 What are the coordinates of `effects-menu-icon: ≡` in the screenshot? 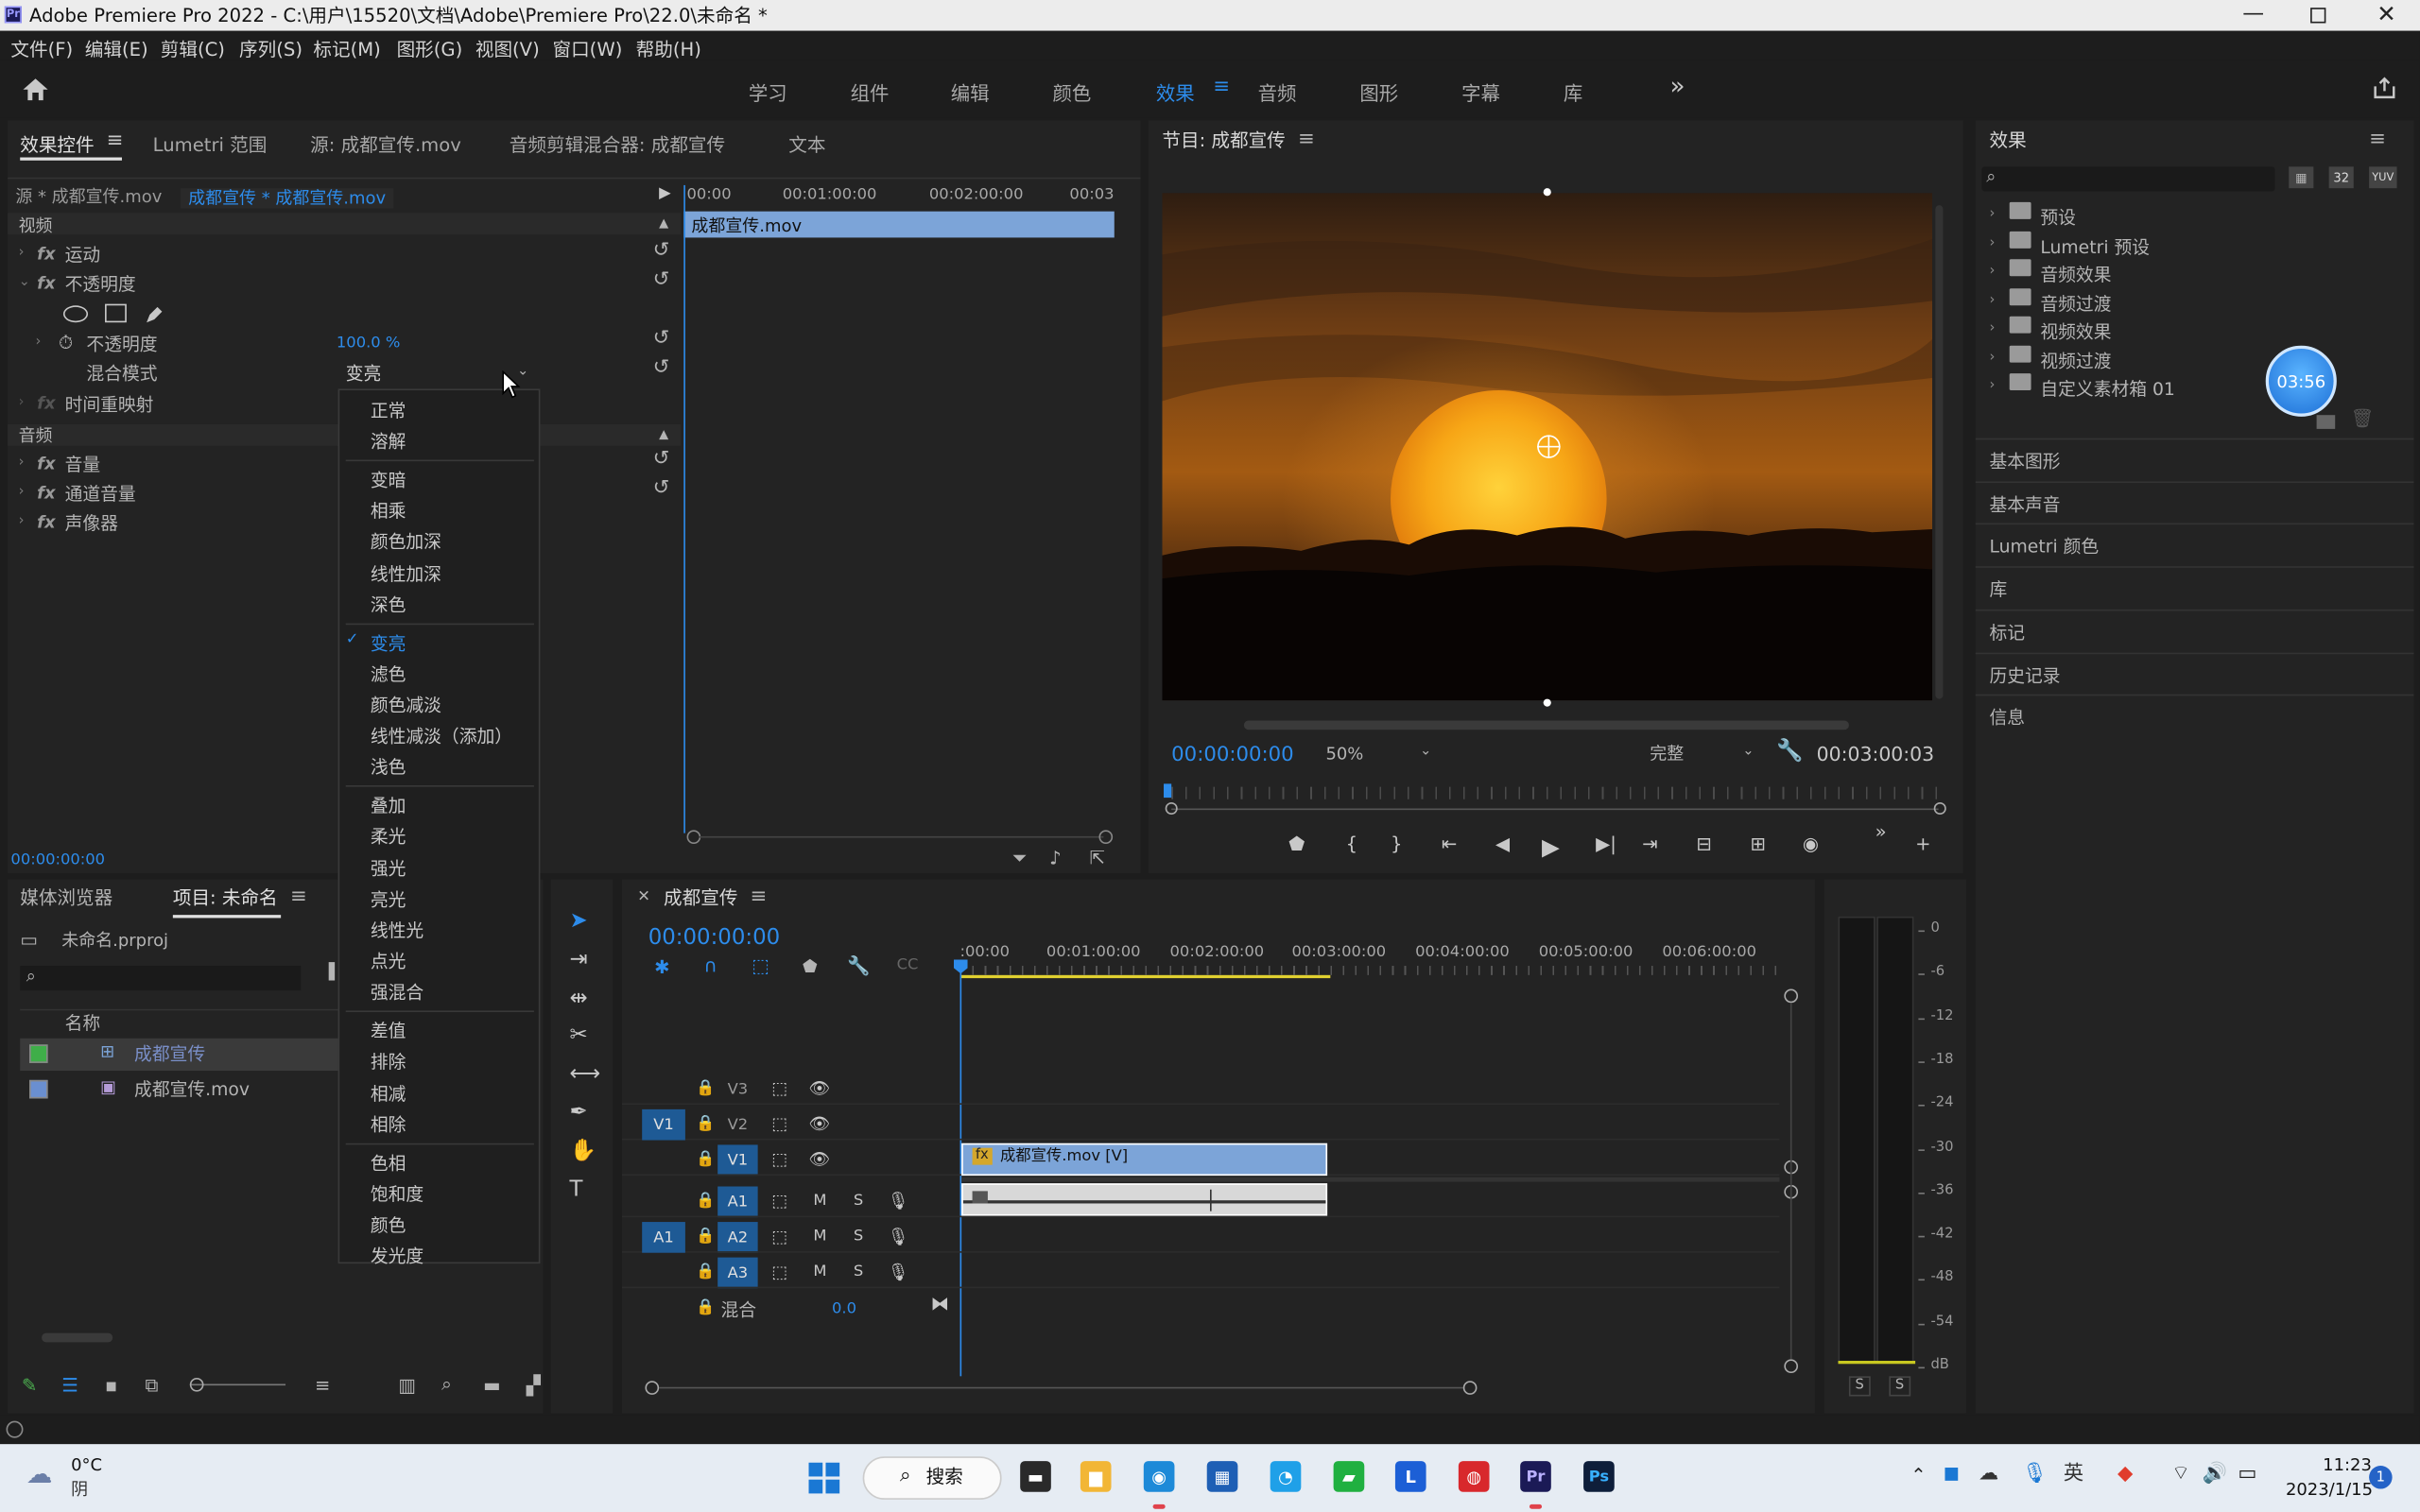 It's located at (2377, 139).